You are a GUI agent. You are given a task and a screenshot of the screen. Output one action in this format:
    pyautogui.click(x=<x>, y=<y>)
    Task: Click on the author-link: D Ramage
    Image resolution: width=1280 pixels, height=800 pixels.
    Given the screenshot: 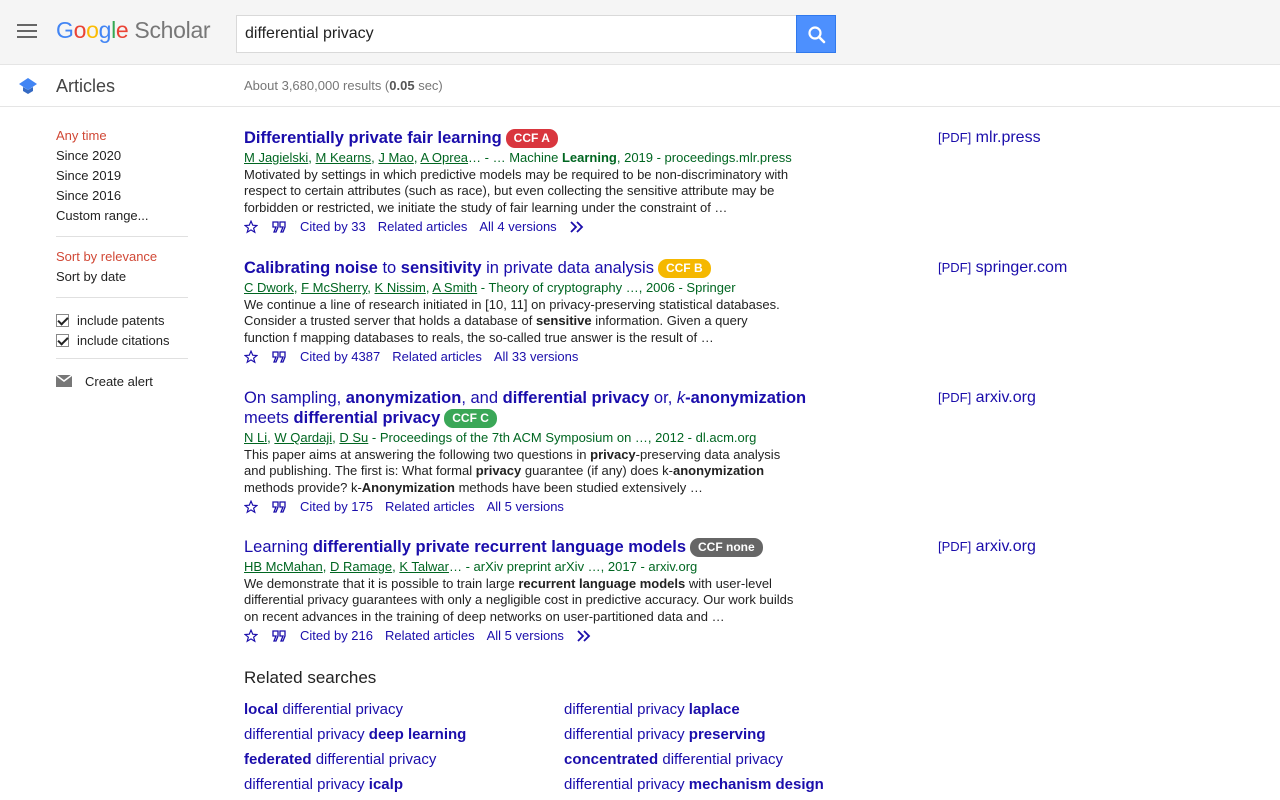 What is the action you would take?
    pyautogui.click(x=361, y=566)
    